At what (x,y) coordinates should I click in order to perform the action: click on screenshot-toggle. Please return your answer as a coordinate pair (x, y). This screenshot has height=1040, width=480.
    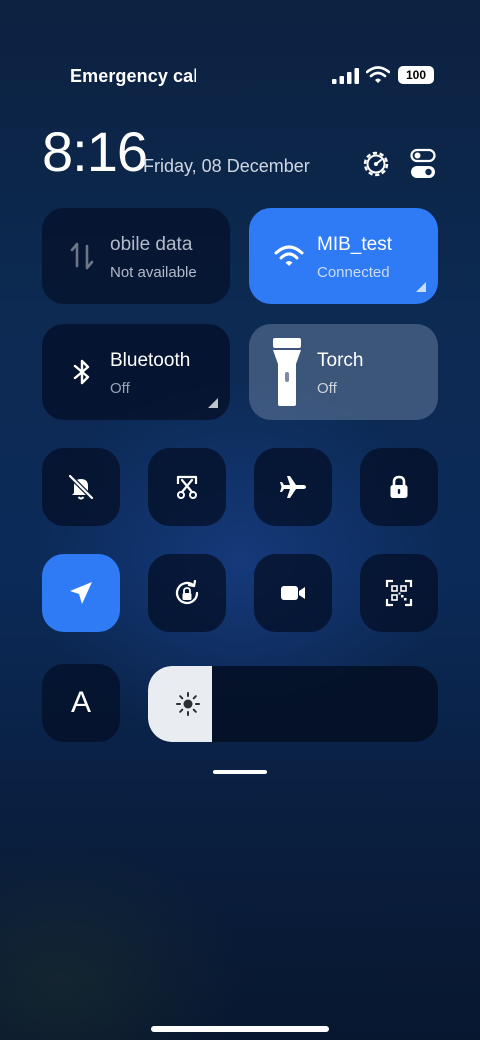
    Looking at the image, I should click on (187, 487).